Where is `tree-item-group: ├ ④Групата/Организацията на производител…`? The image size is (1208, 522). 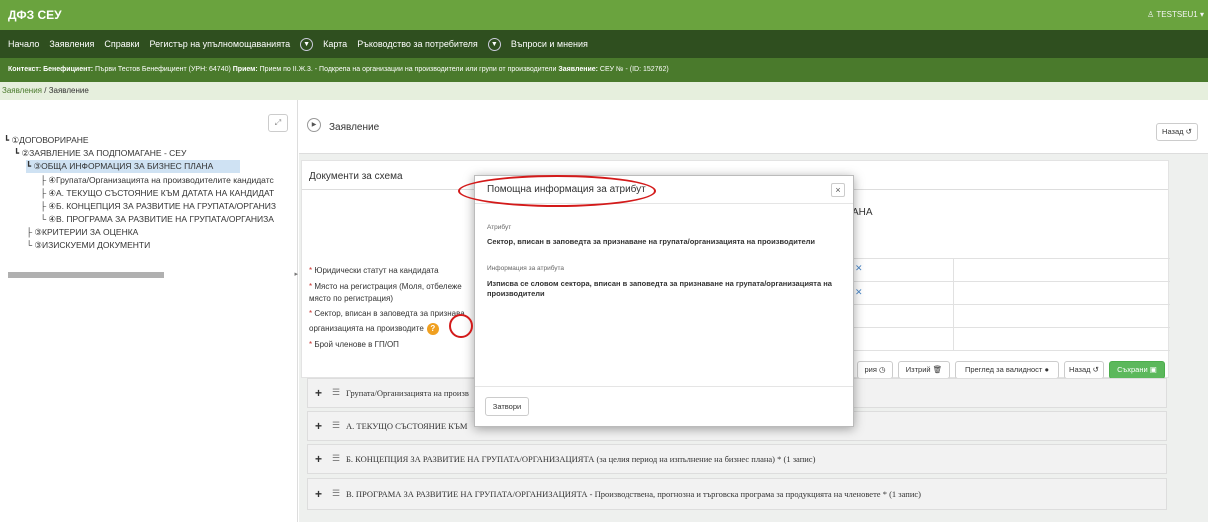 tree-item-group: ├ ④Групата/Организацията на производител… is located at coordinates (169, 180).